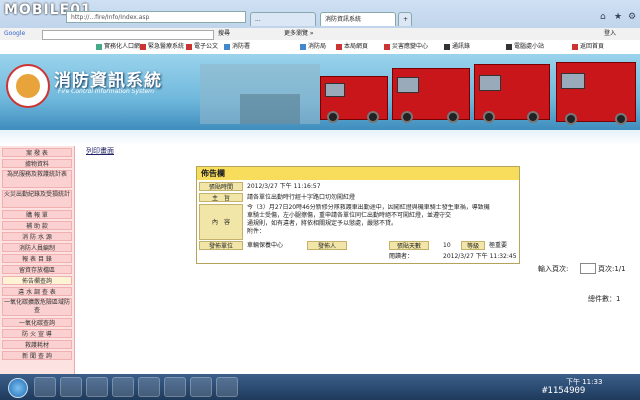 The image size is (640, 400). Describe the element at coordinates (156, 17) in the screenshot. I see `address-bar: http://...fire/Info/Index.asp` at that location.